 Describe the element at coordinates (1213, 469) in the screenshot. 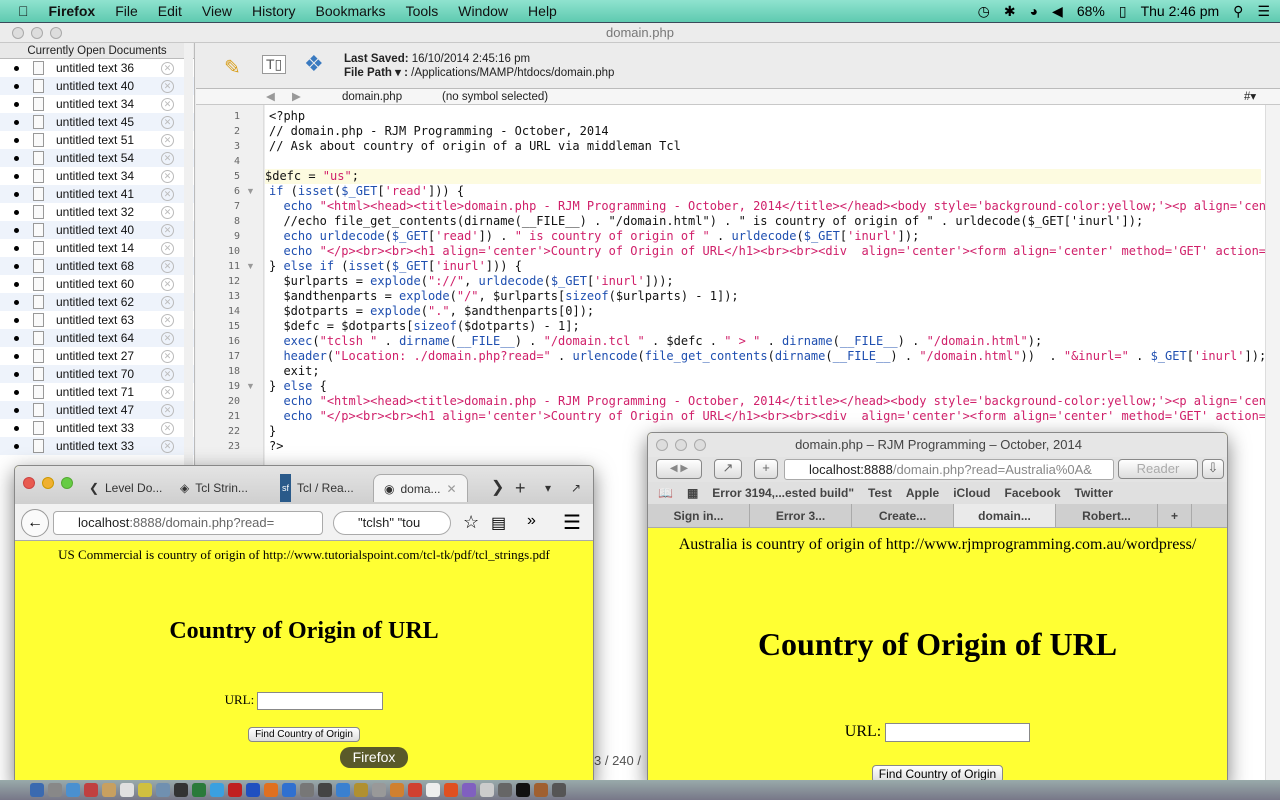

I see `downloads-icon: ⇩` at that location.